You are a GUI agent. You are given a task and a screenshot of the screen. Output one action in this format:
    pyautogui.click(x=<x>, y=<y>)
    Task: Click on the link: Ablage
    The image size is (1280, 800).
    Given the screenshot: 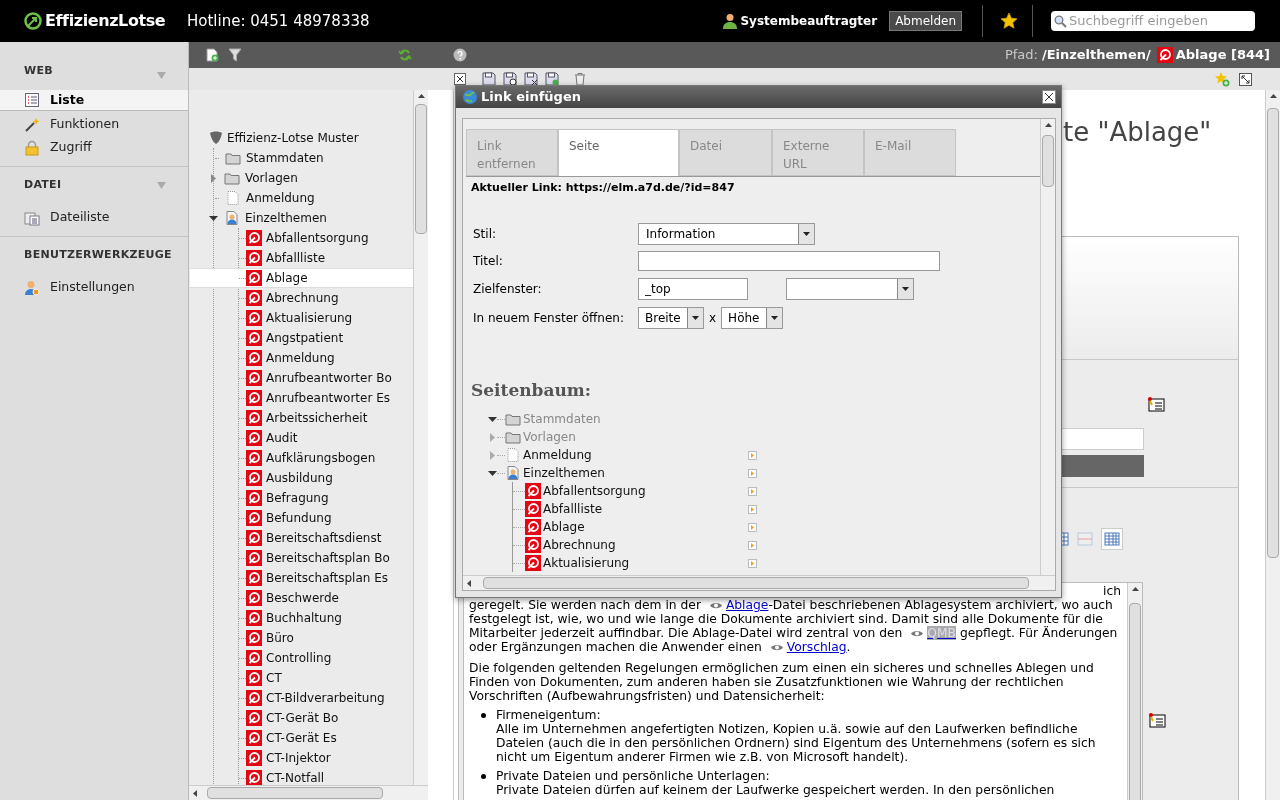 What is the action you would take?
    pyautogui.click(x=747, y=605)
    